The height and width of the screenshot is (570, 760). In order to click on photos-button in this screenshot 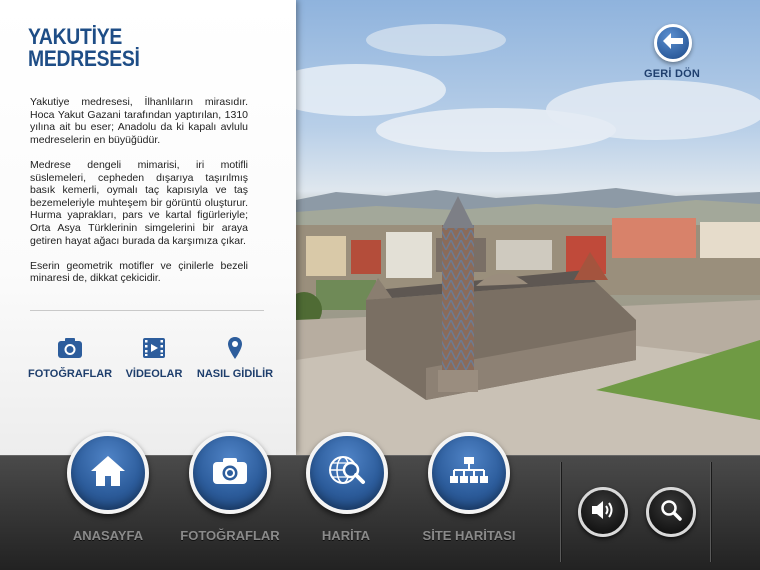, I will do `click(230, 473)`.